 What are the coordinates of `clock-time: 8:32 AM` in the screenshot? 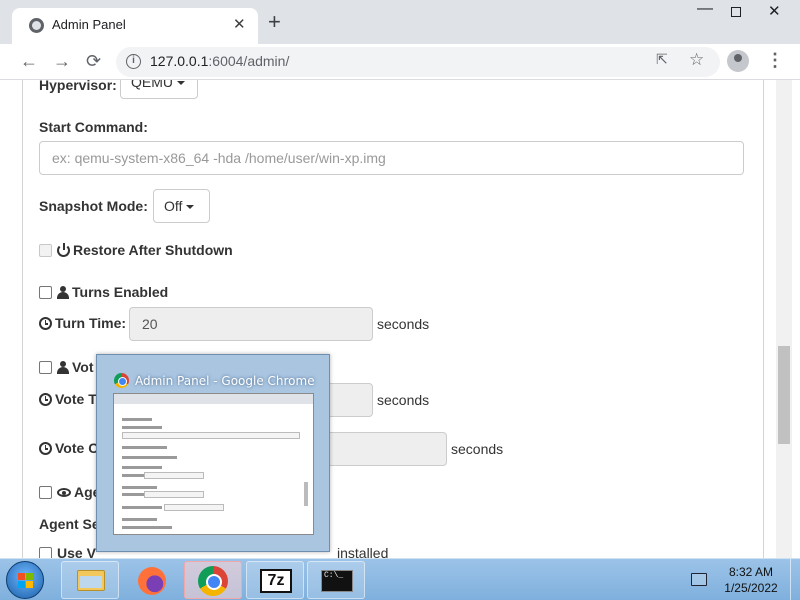 It's located at (751, 572).